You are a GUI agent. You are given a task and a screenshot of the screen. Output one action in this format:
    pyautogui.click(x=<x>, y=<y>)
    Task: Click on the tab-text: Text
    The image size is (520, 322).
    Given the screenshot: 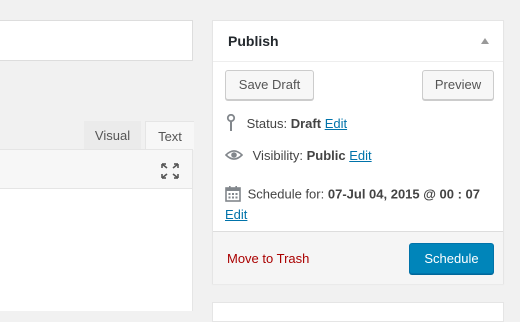 What is the action you would take?
    pyautogui.click(x=169, y=135)
    